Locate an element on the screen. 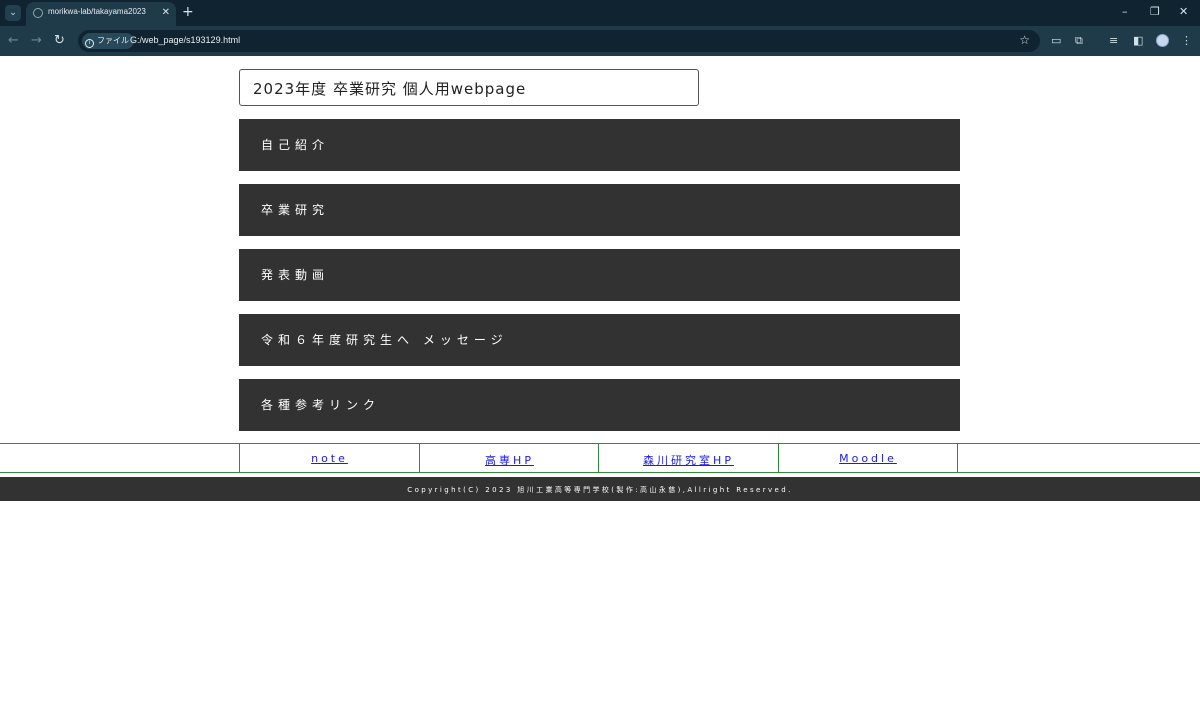 This screenshot has height=701, width=1200. menu-item-label: 各種参考リンク is located at coordinates (321, 405).